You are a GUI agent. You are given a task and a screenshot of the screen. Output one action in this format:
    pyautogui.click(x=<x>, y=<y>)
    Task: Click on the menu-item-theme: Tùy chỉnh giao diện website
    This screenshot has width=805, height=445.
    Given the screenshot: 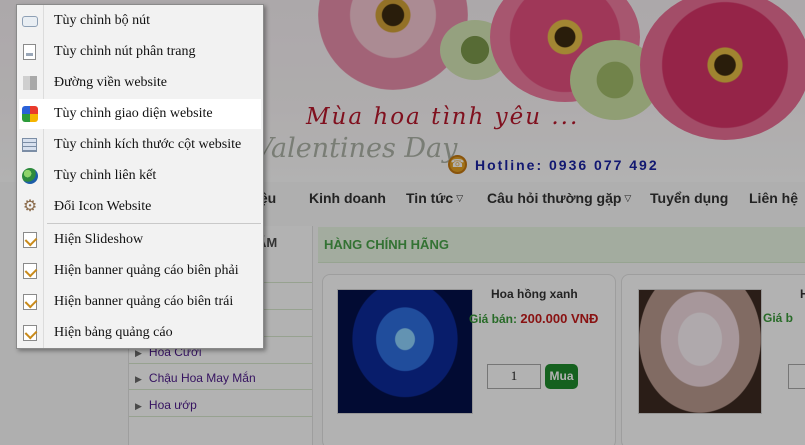 What is the action you would take?
    pyautogui.click(x=140, y=114)
    